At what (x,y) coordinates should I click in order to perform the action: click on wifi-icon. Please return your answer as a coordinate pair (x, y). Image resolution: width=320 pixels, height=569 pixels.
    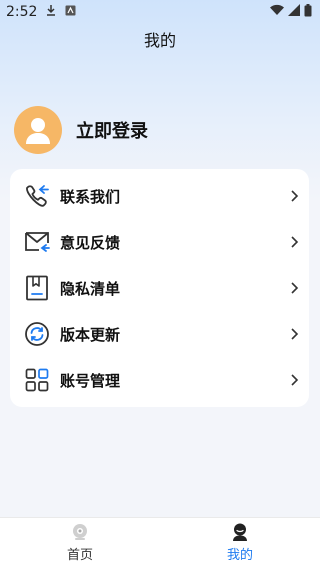
    Looking at the image, I should click on (277, 12).